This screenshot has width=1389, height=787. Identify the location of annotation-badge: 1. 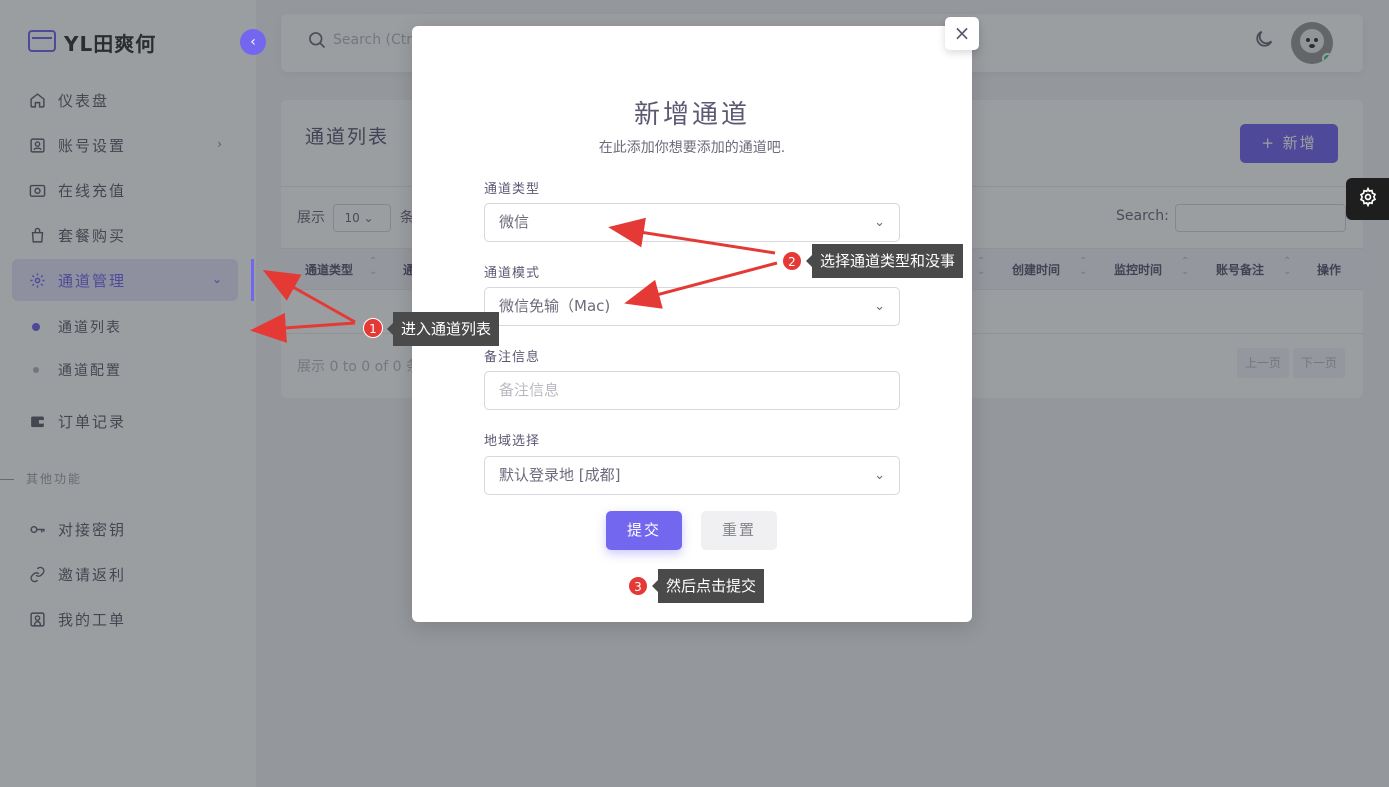
(373, 328).